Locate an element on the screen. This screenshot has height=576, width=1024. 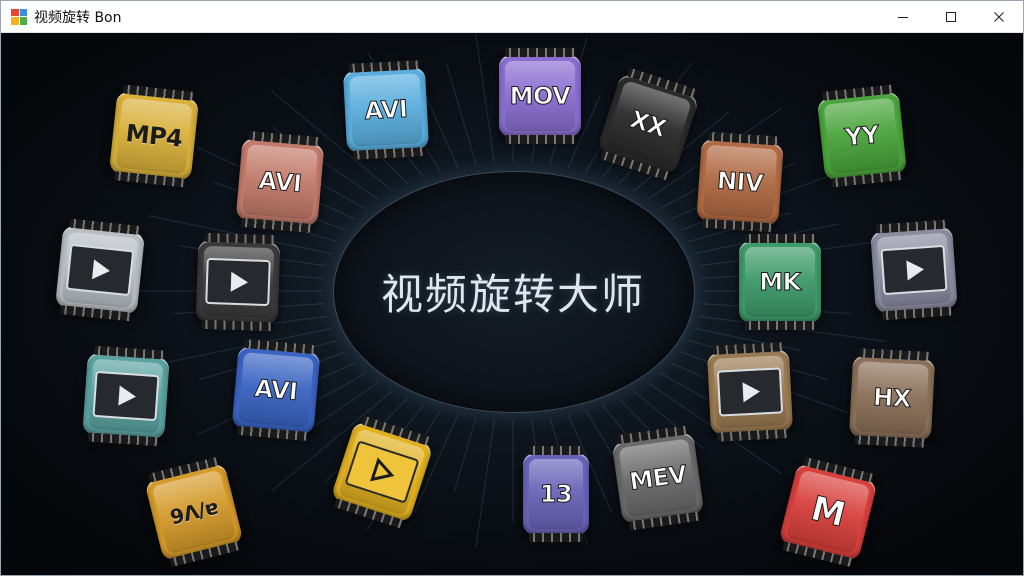
video-tile-silver is located at coordinates (100, 270).